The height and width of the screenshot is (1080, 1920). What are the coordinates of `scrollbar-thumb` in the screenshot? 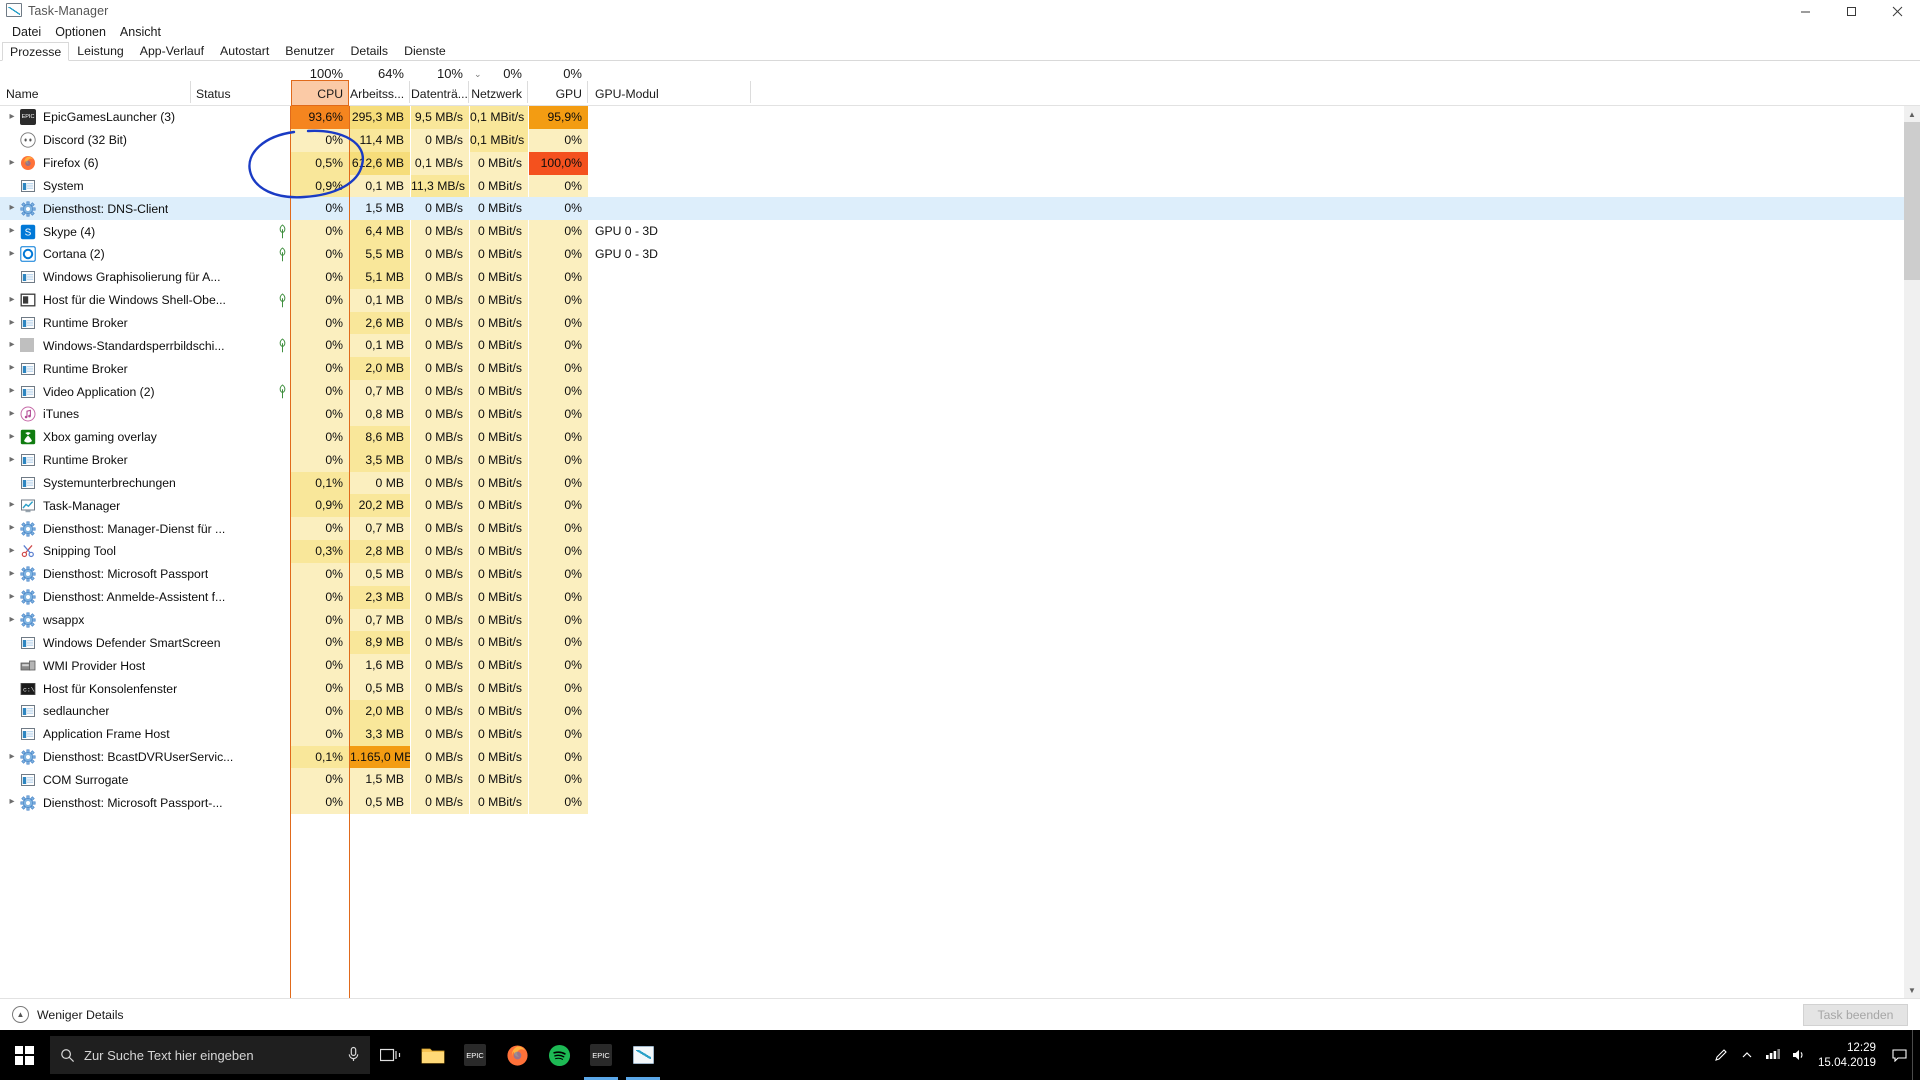 It's located at (1912, 201).